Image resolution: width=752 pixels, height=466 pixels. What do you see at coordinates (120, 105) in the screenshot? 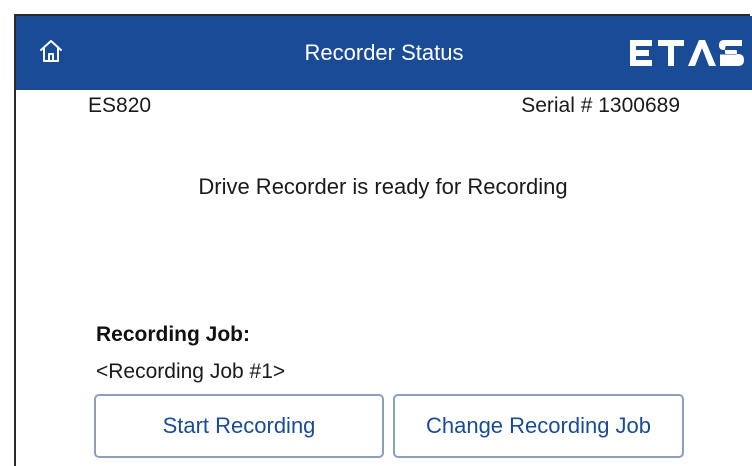
I see `device-model: ES820` at bounding box center [120, 105].